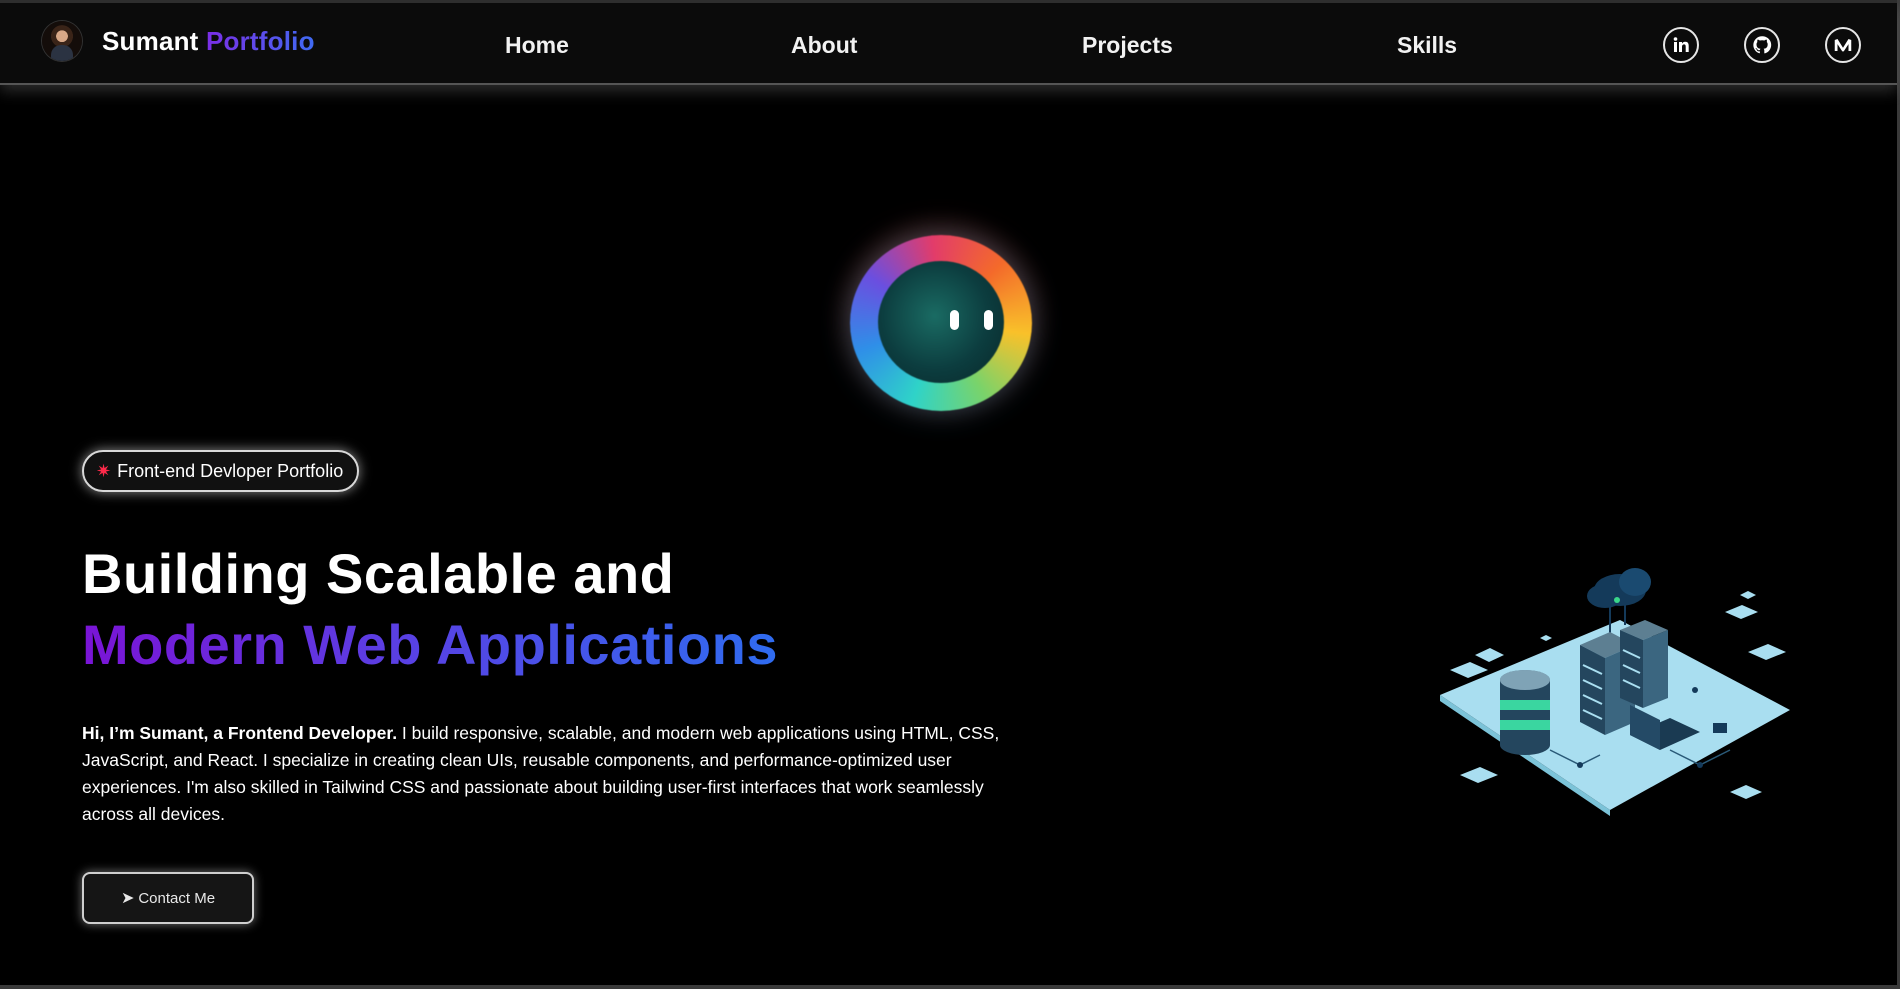 The height and width of the screenshot is (989, 1900). Describe the element at coordinates (430, 644) in the screenshot. I see `hero-title-line2: Modern Web Applications` at that location.